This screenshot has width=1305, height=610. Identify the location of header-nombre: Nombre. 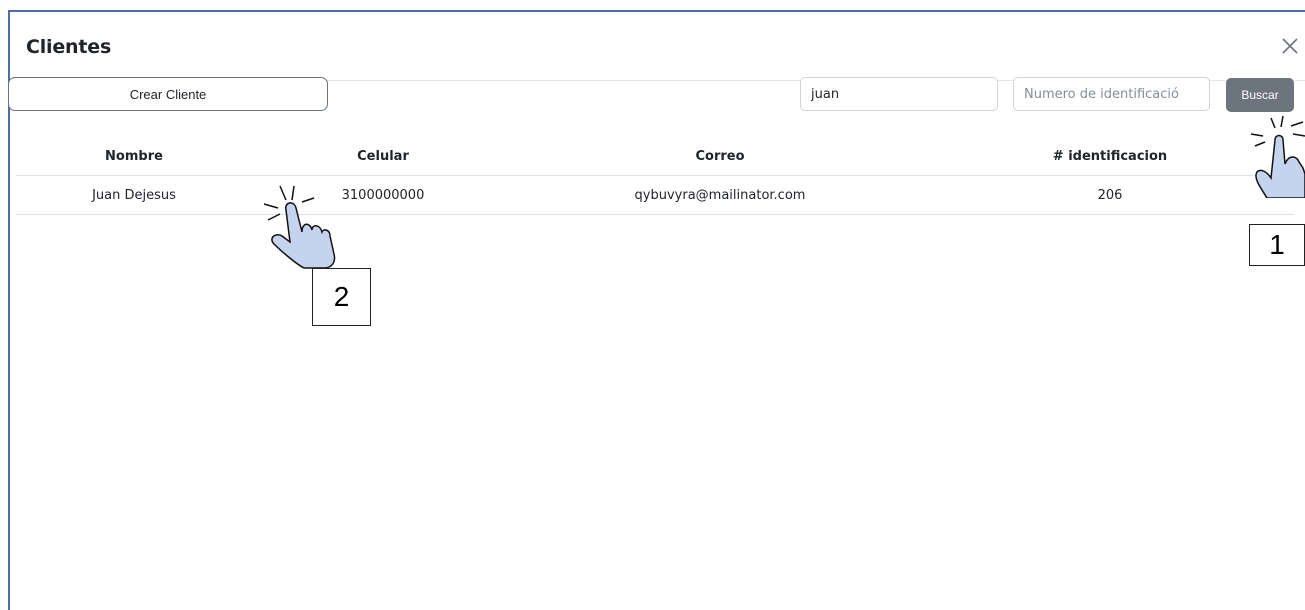
(134, 157).